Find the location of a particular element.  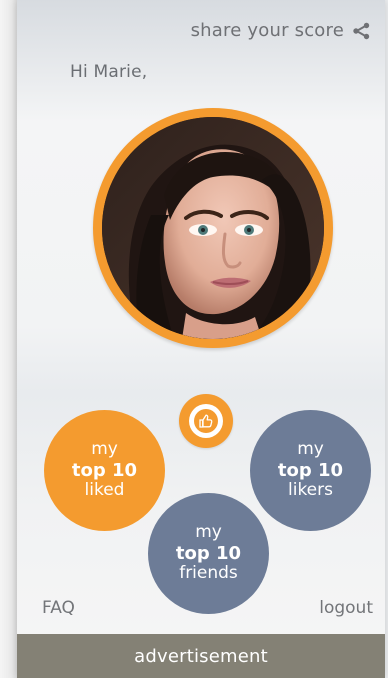

friends-line-1: my is located at coordinates (208, 532).